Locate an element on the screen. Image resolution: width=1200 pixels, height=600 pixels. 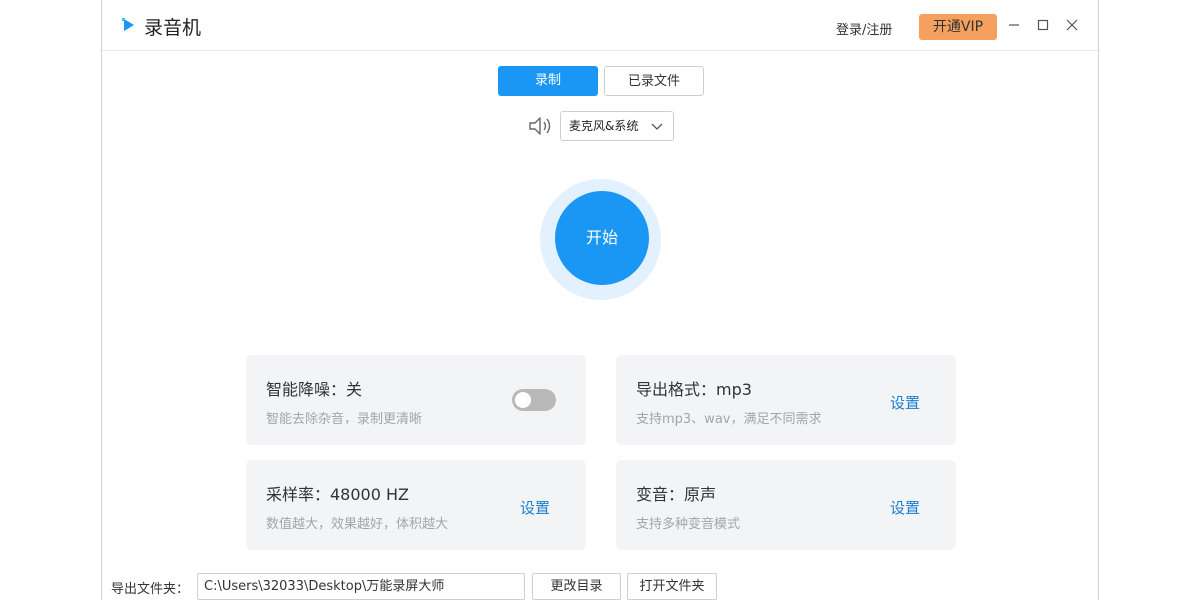
audio-source-select: 麦克风&系统 is located at coordinates (617, 126).